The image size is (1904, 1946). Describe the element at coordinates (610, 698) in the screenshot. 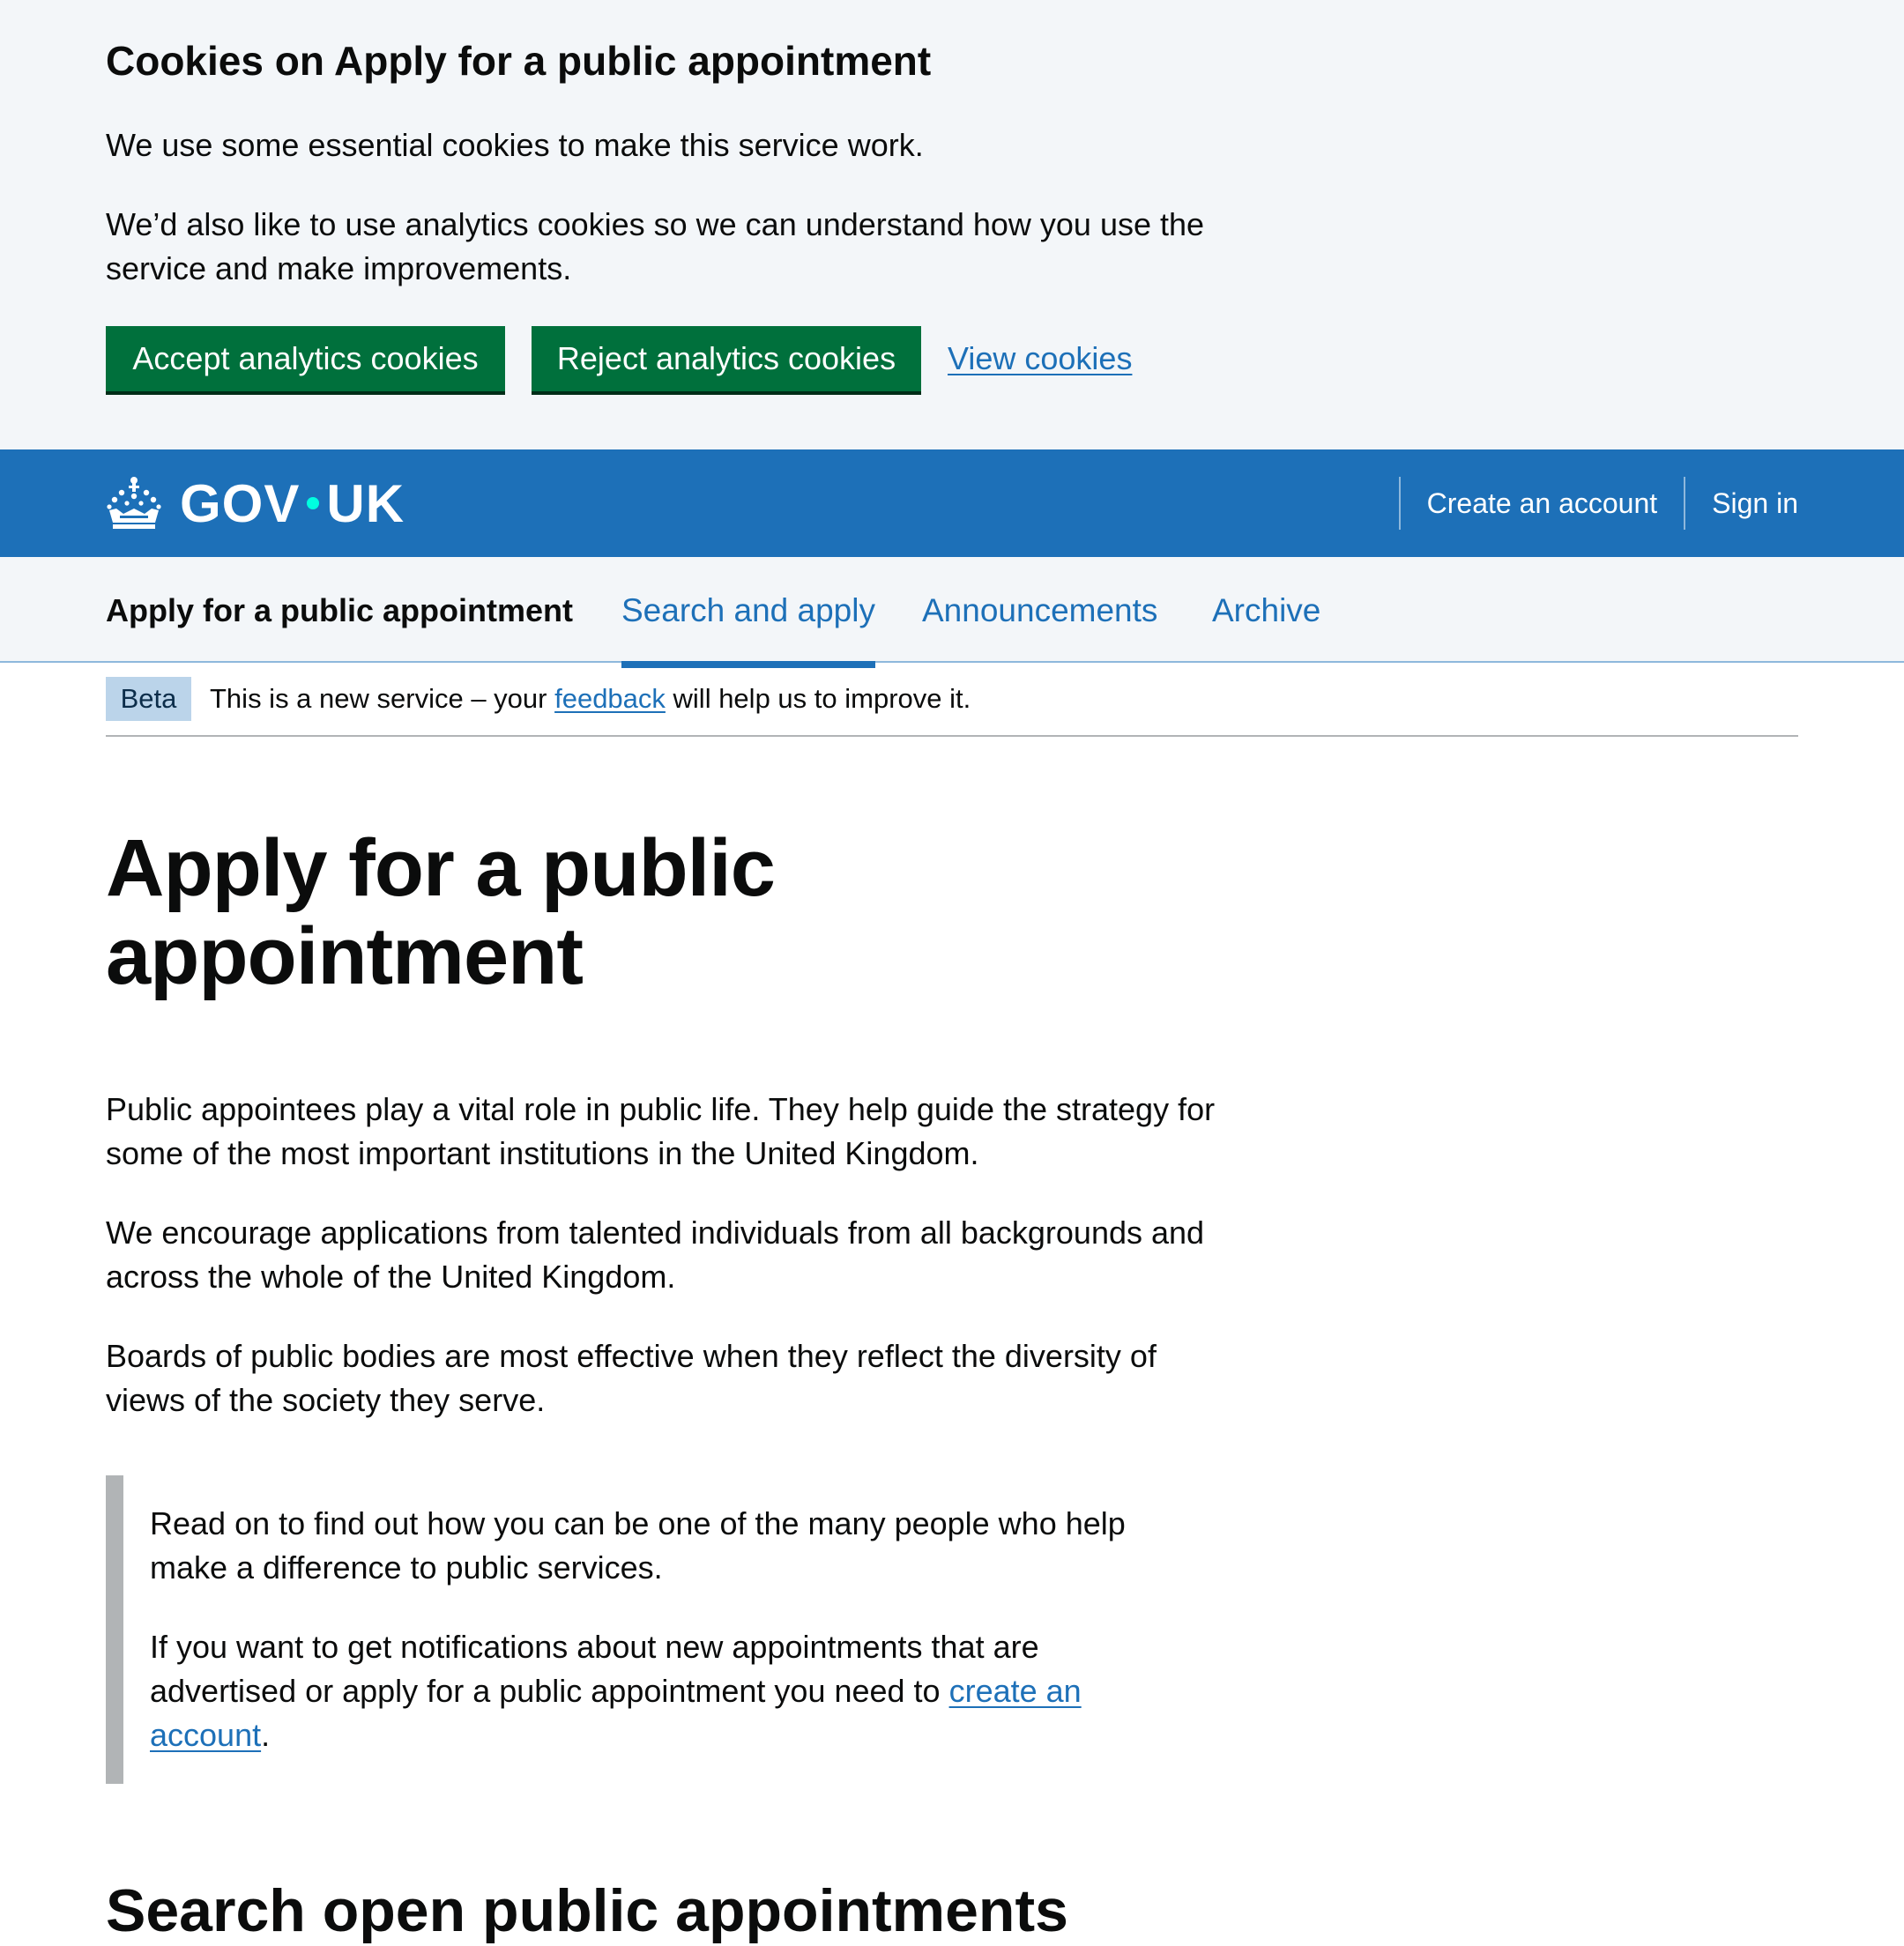

I see `feedback-link: feedback` at that location.